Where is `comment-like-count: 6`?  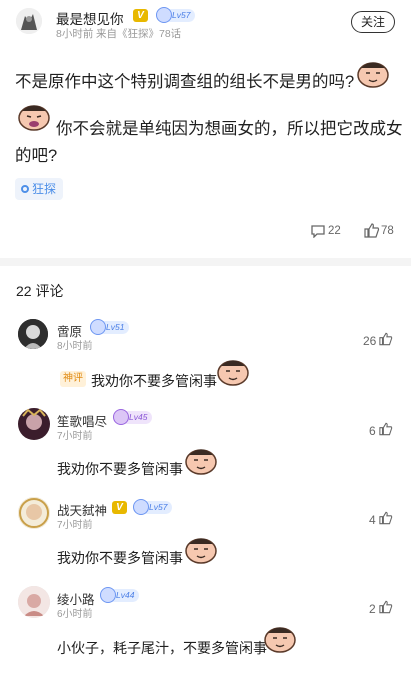 comment-like-count: 6 is located at coordinates (372, 431).